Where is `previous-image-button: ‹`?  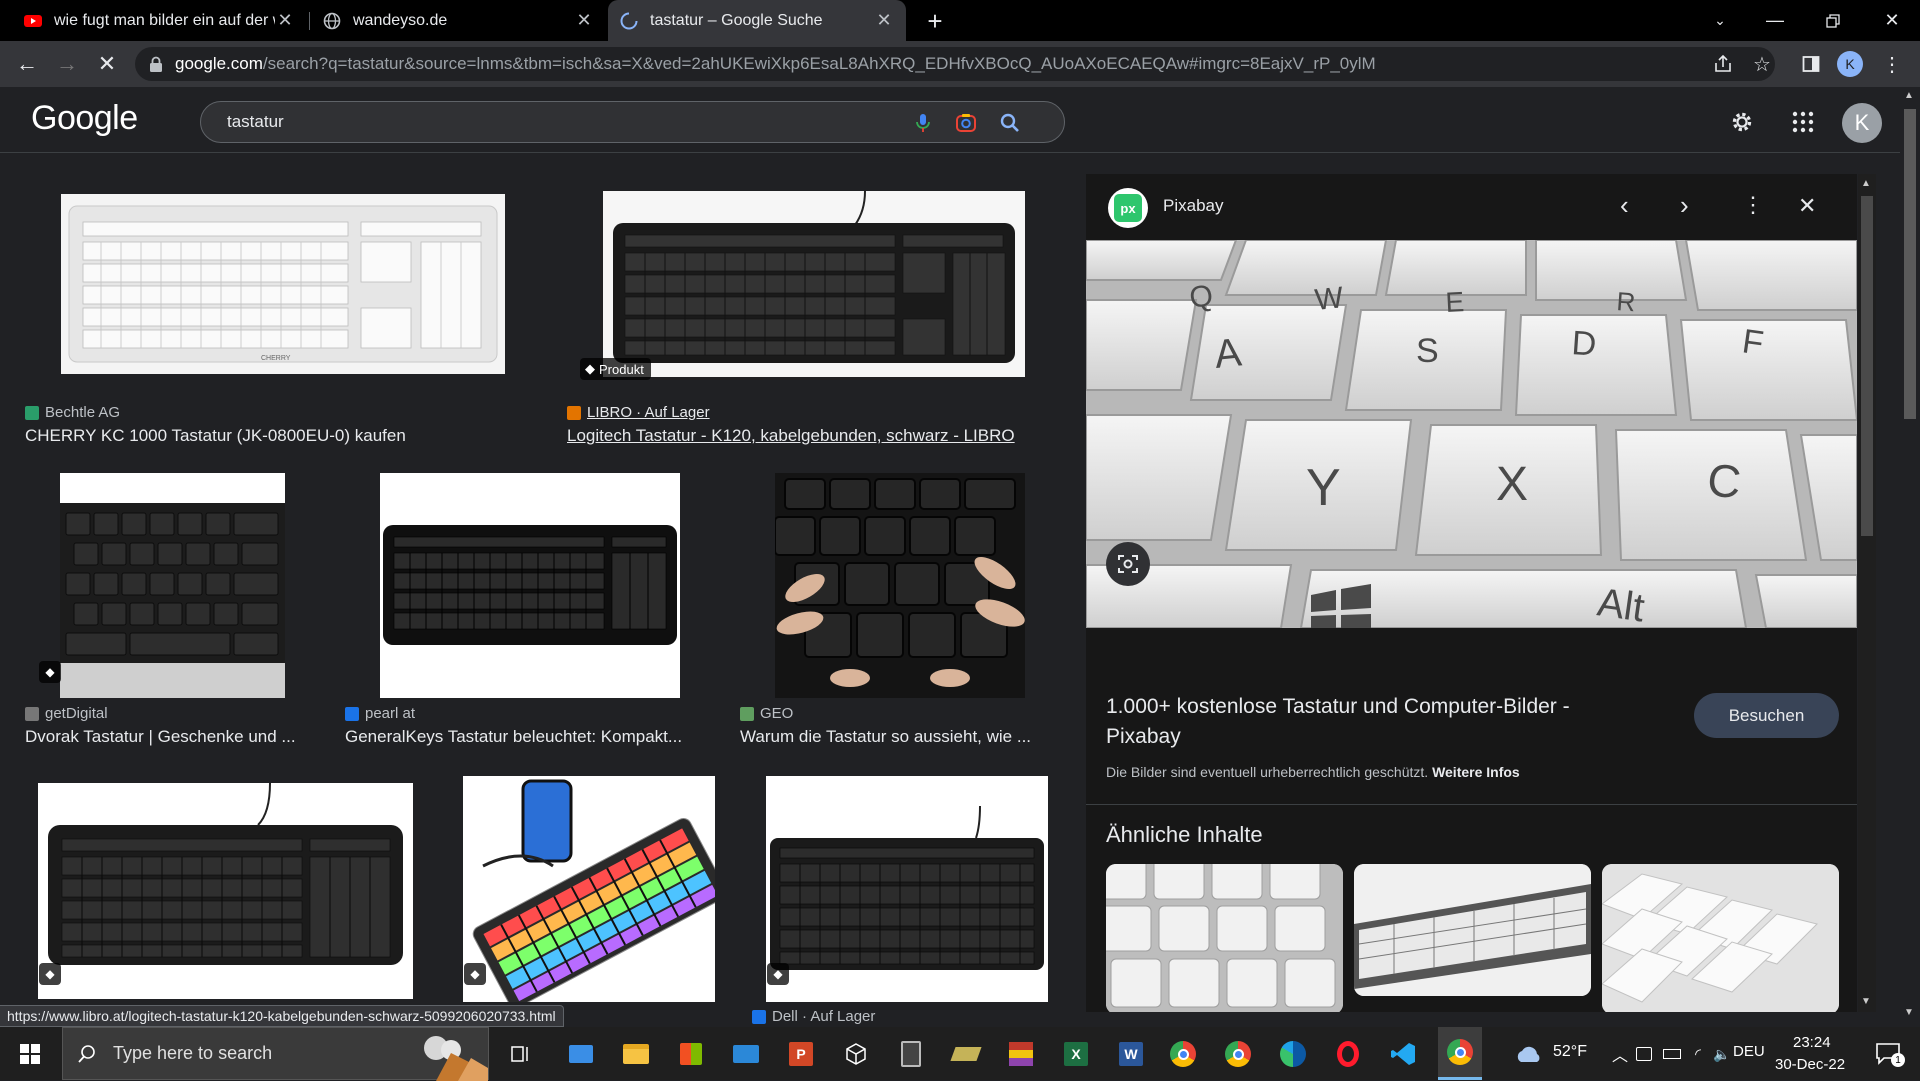 previous-image-button: ‹ is located at coordinates (1624, 205).